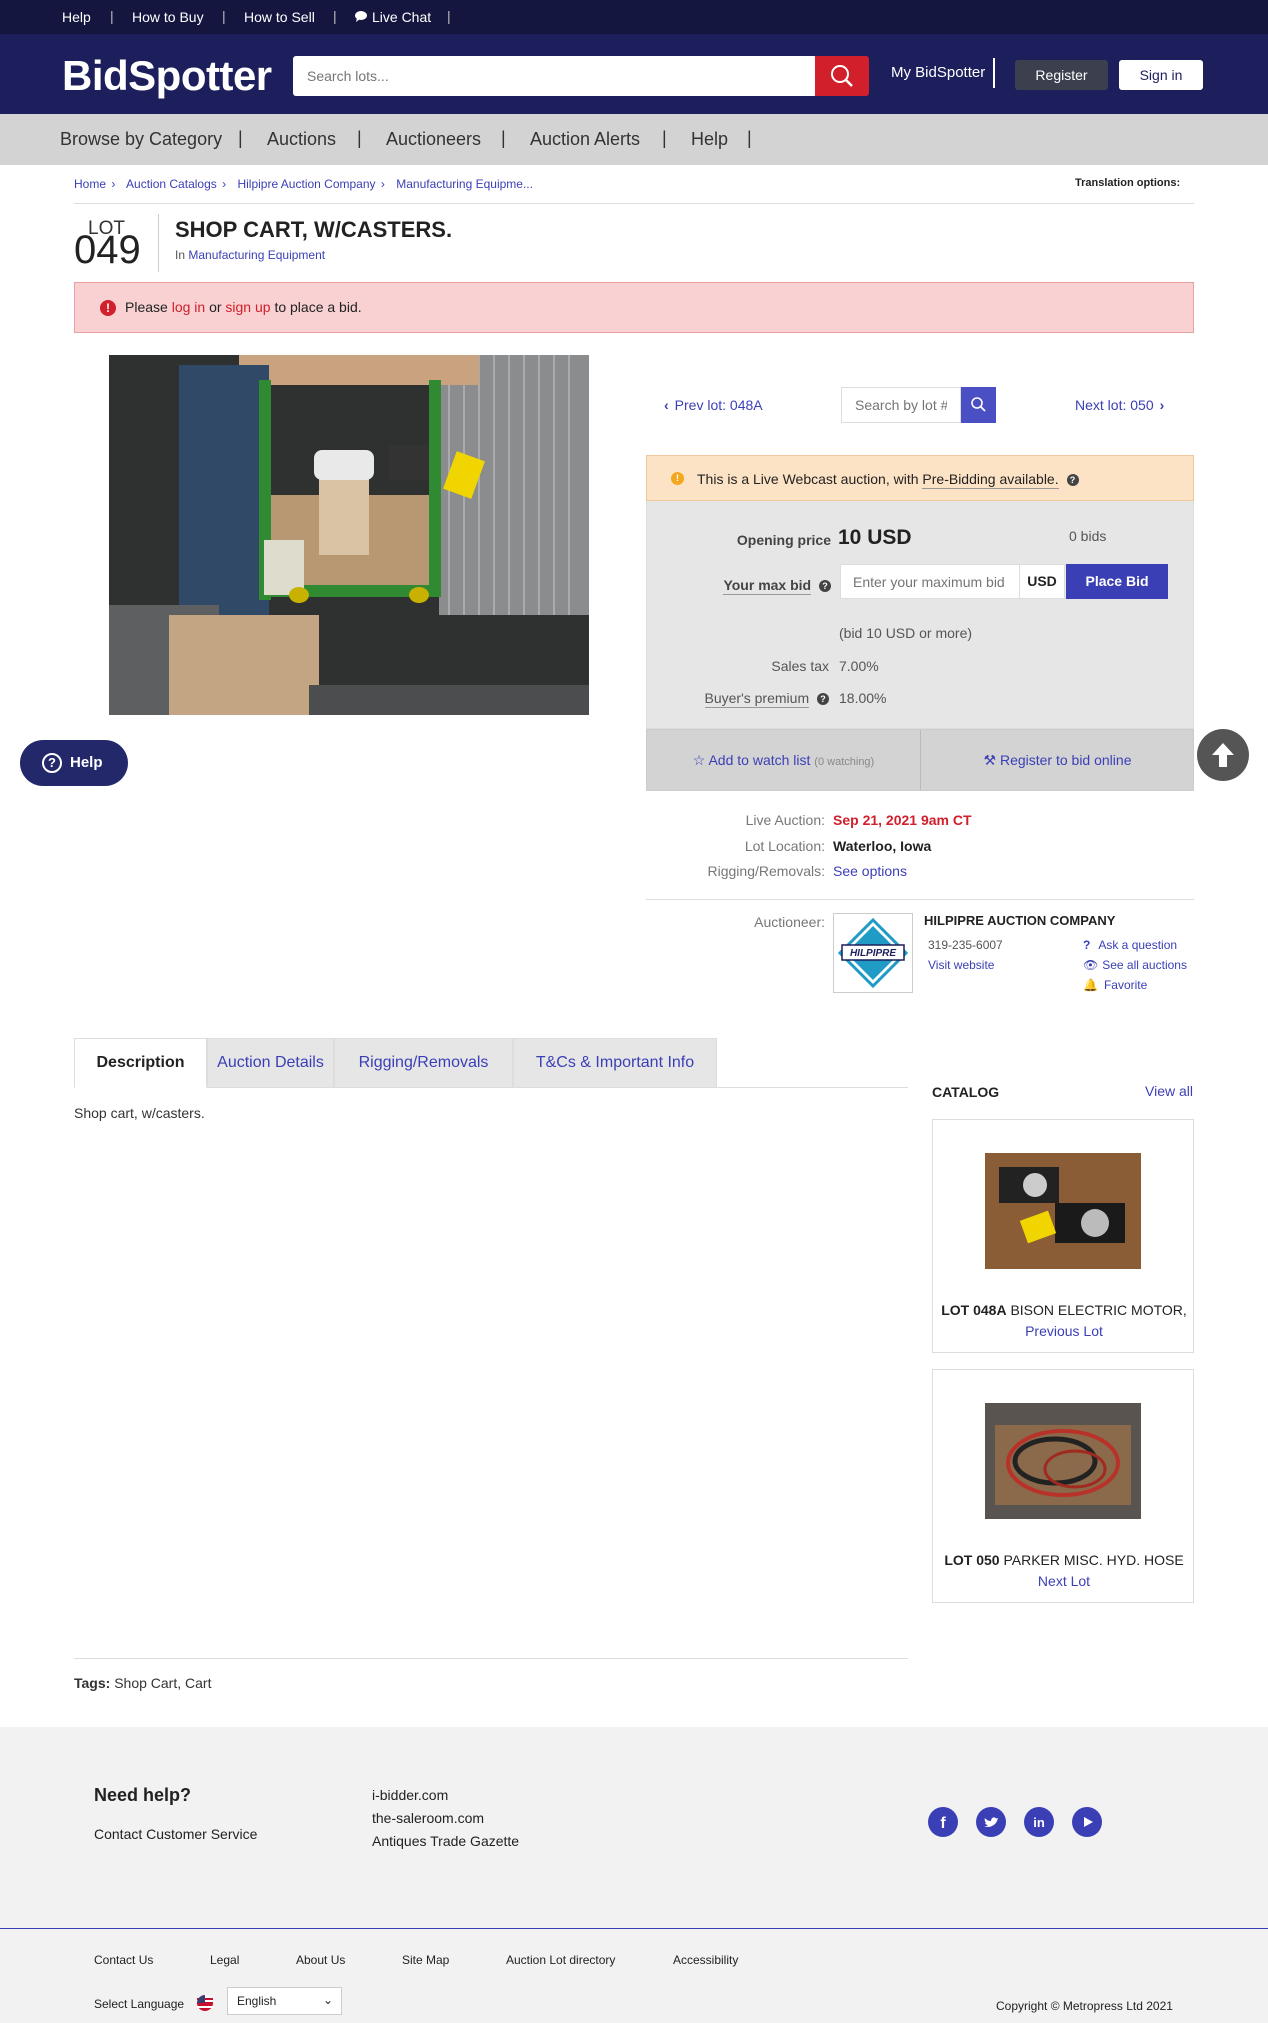 The width and height of the screenshot is (1268, 2023). Describe the element at coordinates (433, 139) in the screenshot. I see `nav-auctioneers: Auctioneers` at that location.